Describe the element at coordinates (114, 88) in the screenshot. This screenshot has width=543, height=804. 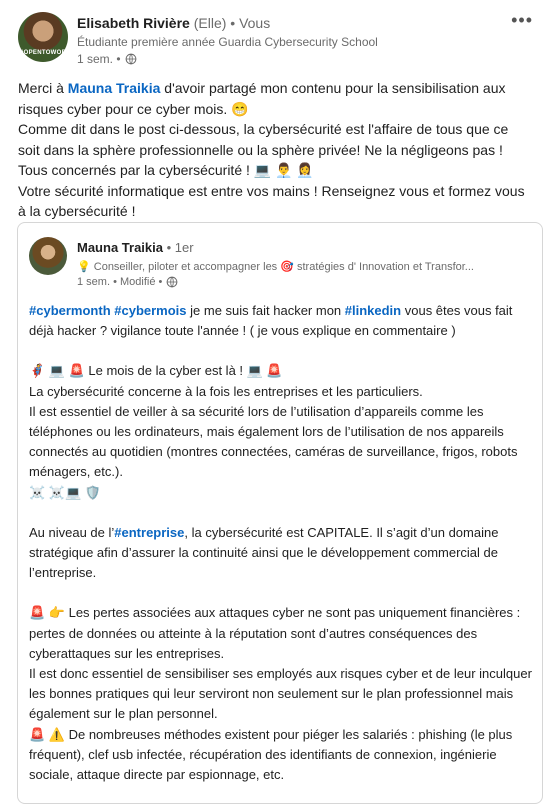
I see `mention-link: Mauna Traikia` at that location.